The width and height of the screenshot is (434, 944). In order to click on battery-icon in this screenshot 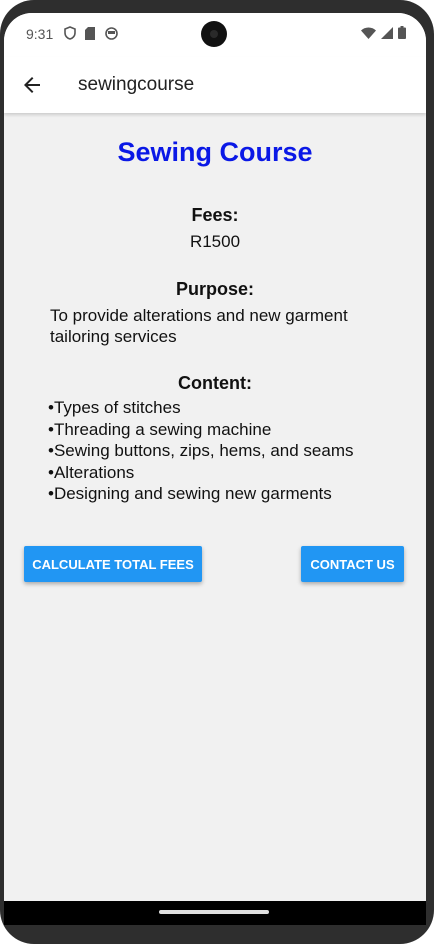, I will do `click(402, 32)`.